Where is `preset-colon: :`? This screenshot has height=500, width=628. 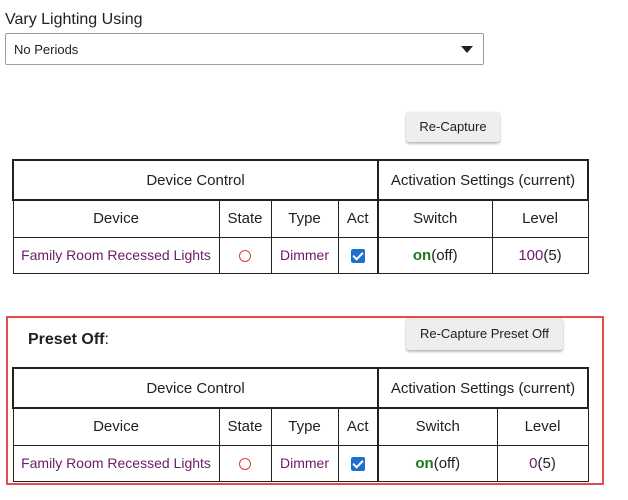 preset-colon: : is located at coordinates (106, 339).